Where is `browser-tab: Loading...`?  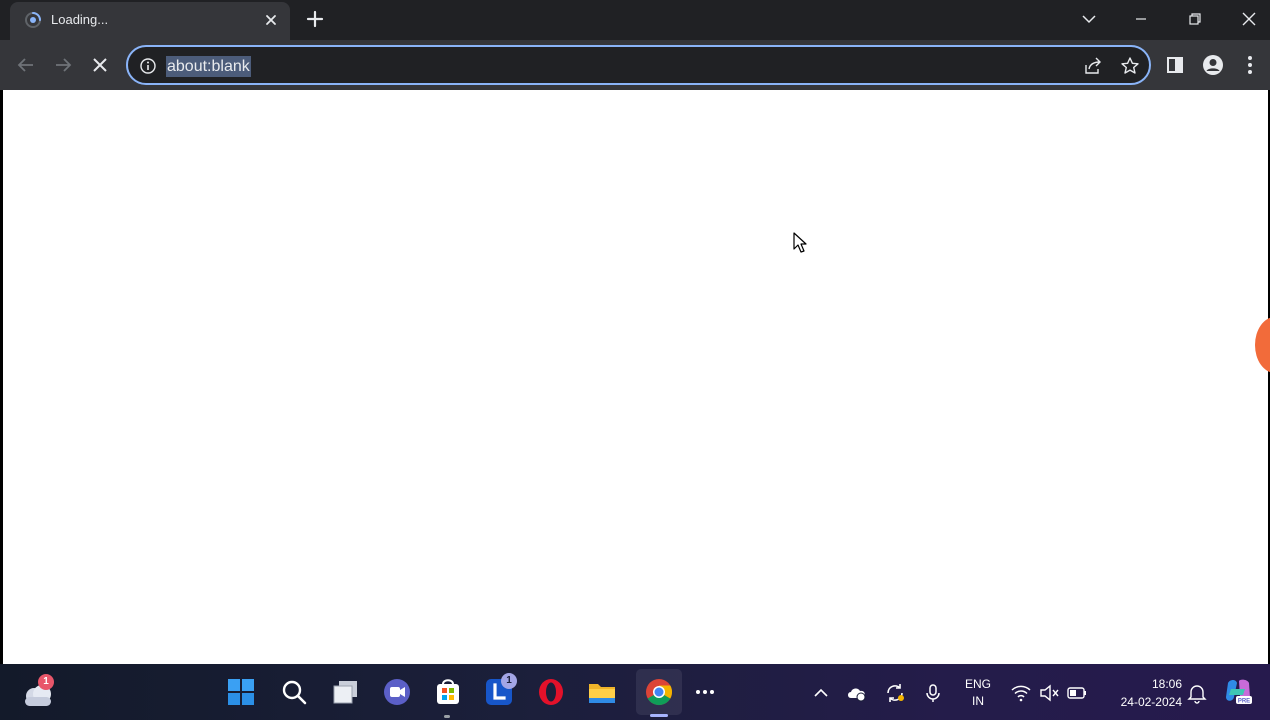 browser-tab: Loading... is located at coordinates (150, 21).